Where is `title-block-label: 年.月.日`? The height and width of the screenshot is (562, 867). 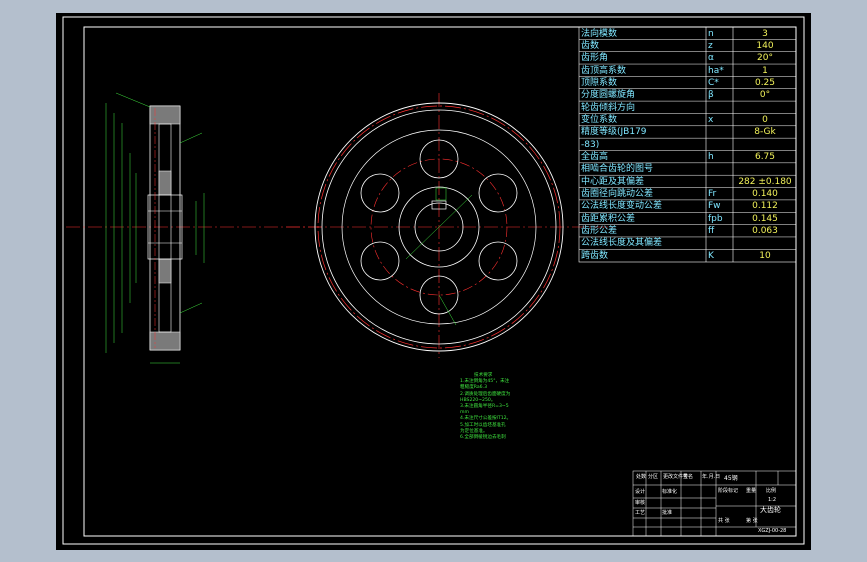
title-block-label: 年.月.日 is located at coordinates (711, 477).